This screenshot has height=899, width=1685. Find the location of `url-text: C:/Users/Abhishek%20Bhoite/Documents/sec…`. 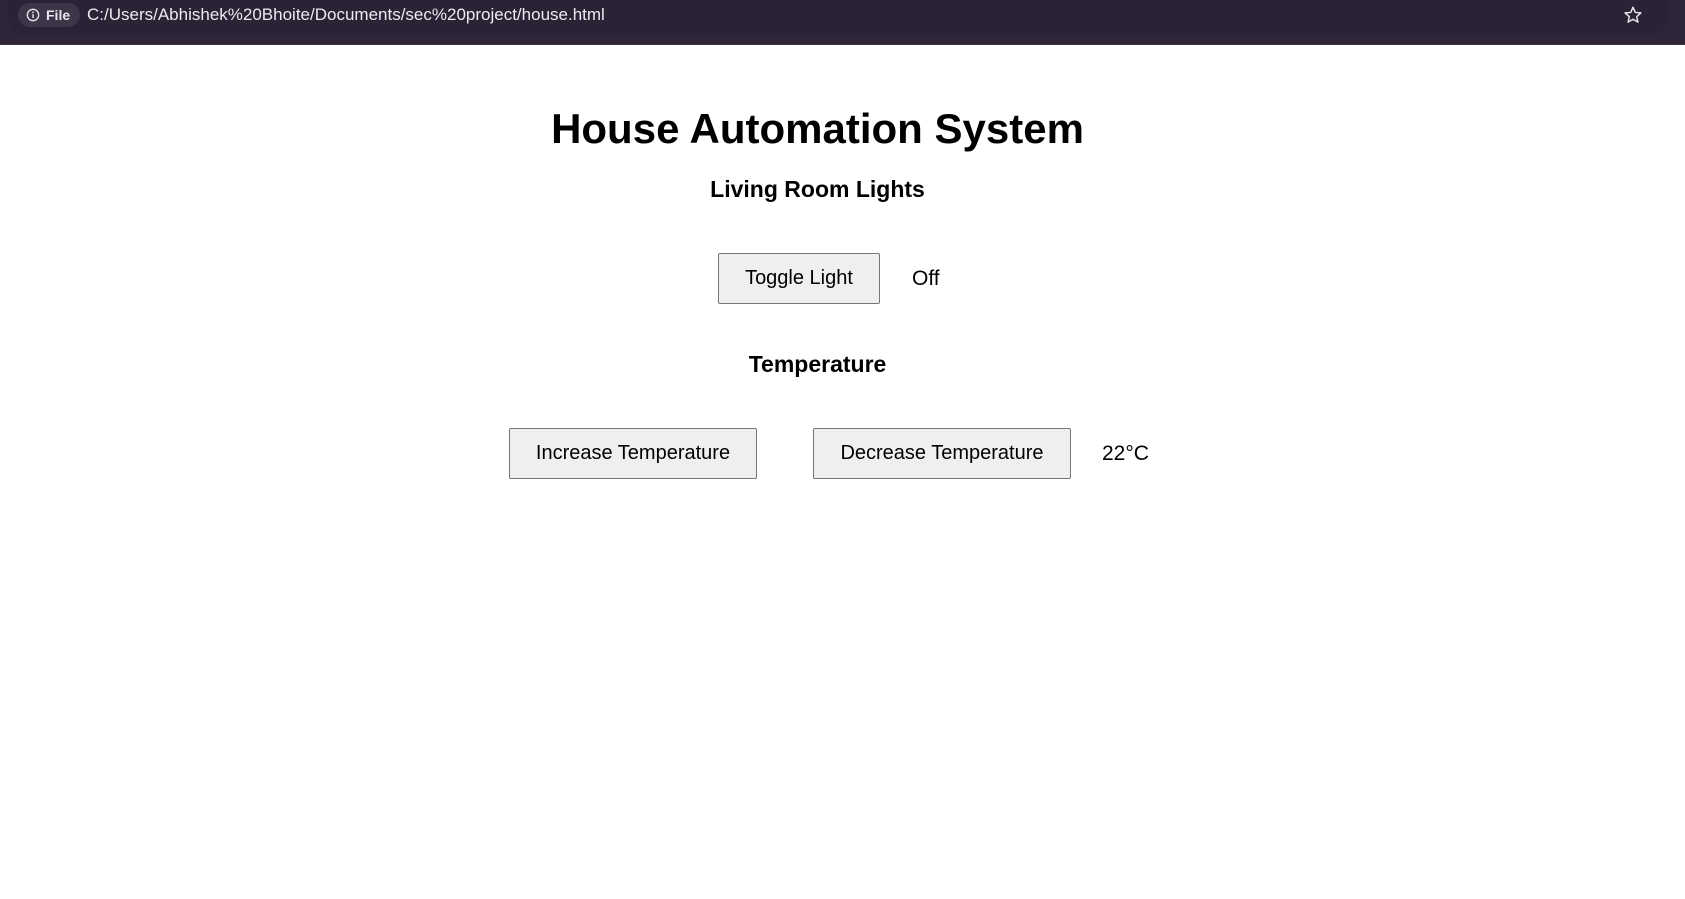

url-text: C:/Users/Abhishek%20Bhoite/Documents/sec… is located at coordinates (346, 15).